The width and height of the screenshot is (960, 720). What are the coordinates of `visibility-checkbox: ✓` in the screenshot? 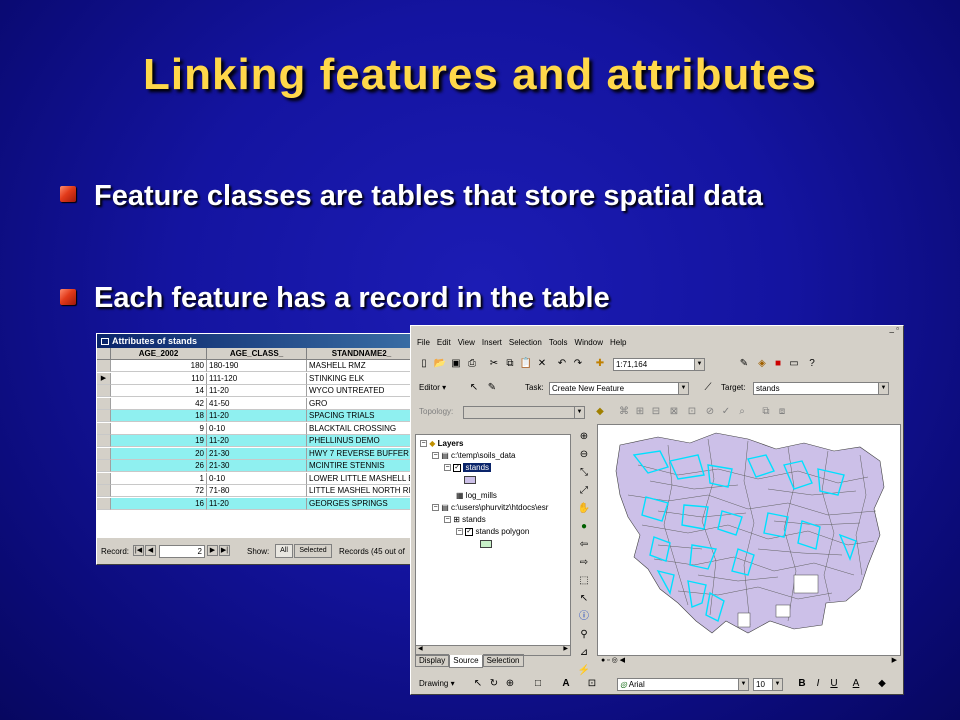 It's located at (469, 531).